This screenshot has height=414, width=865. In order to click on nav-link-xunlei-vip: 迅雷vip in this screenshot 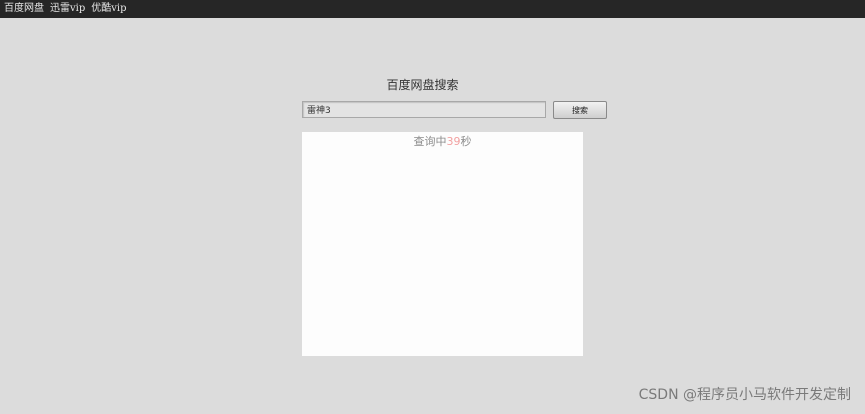, I will do `click(67, 9)`.